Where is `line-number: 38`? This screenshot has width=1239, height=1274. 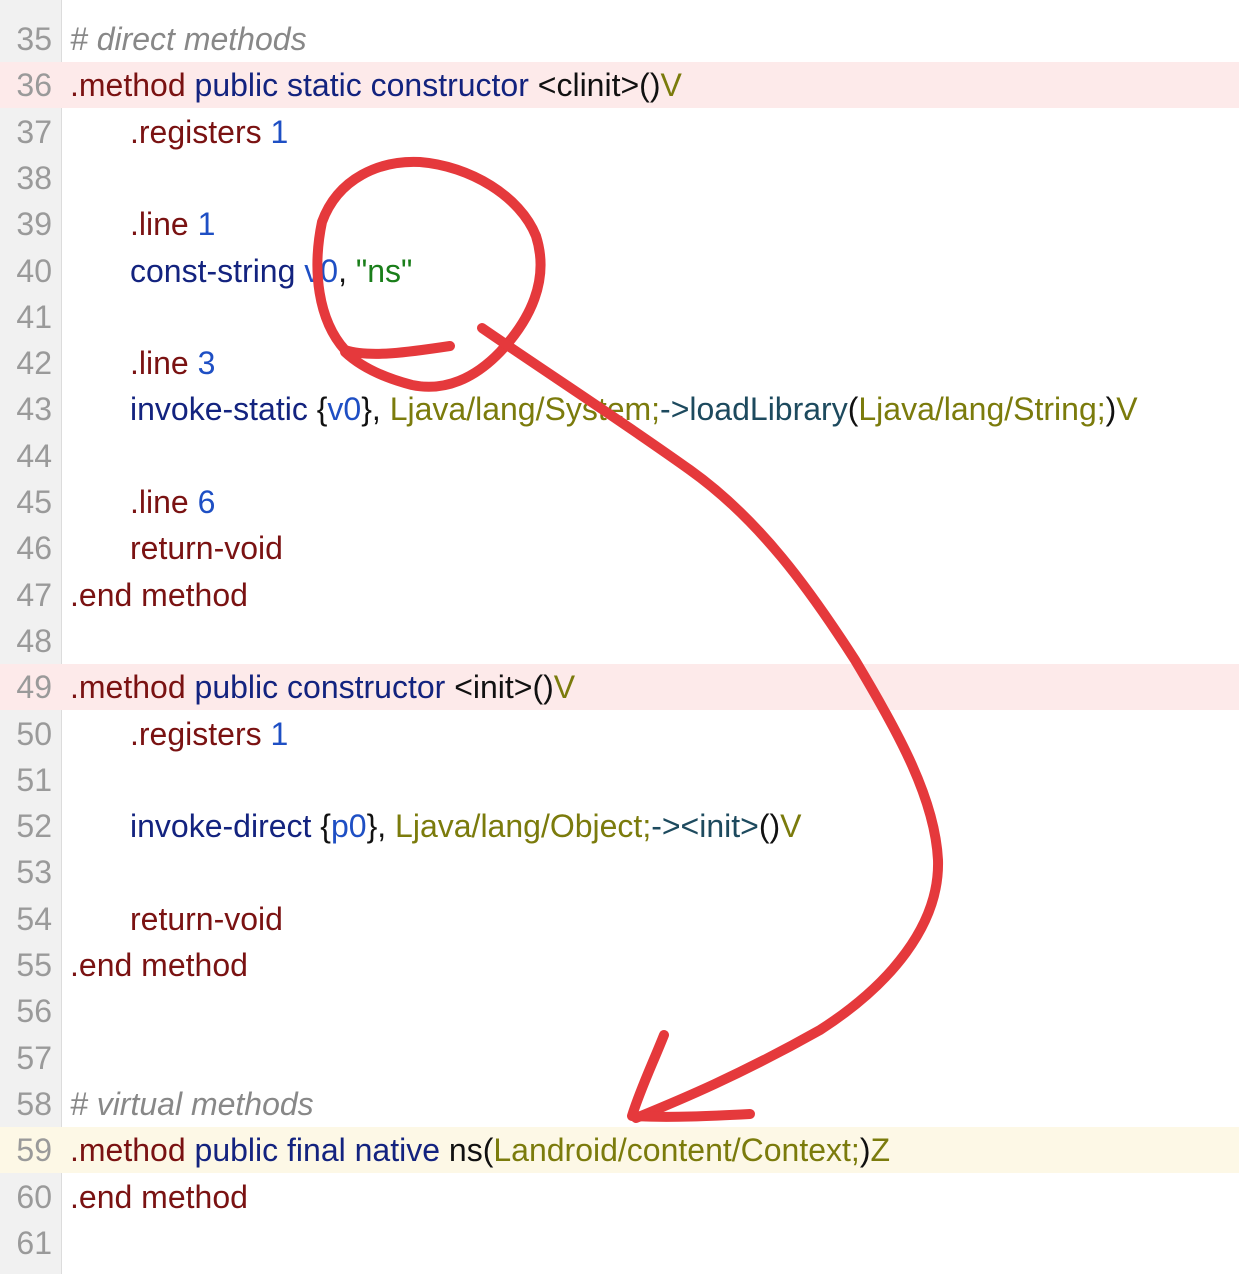
line-number: 38 is located at coordinates (34, 177).